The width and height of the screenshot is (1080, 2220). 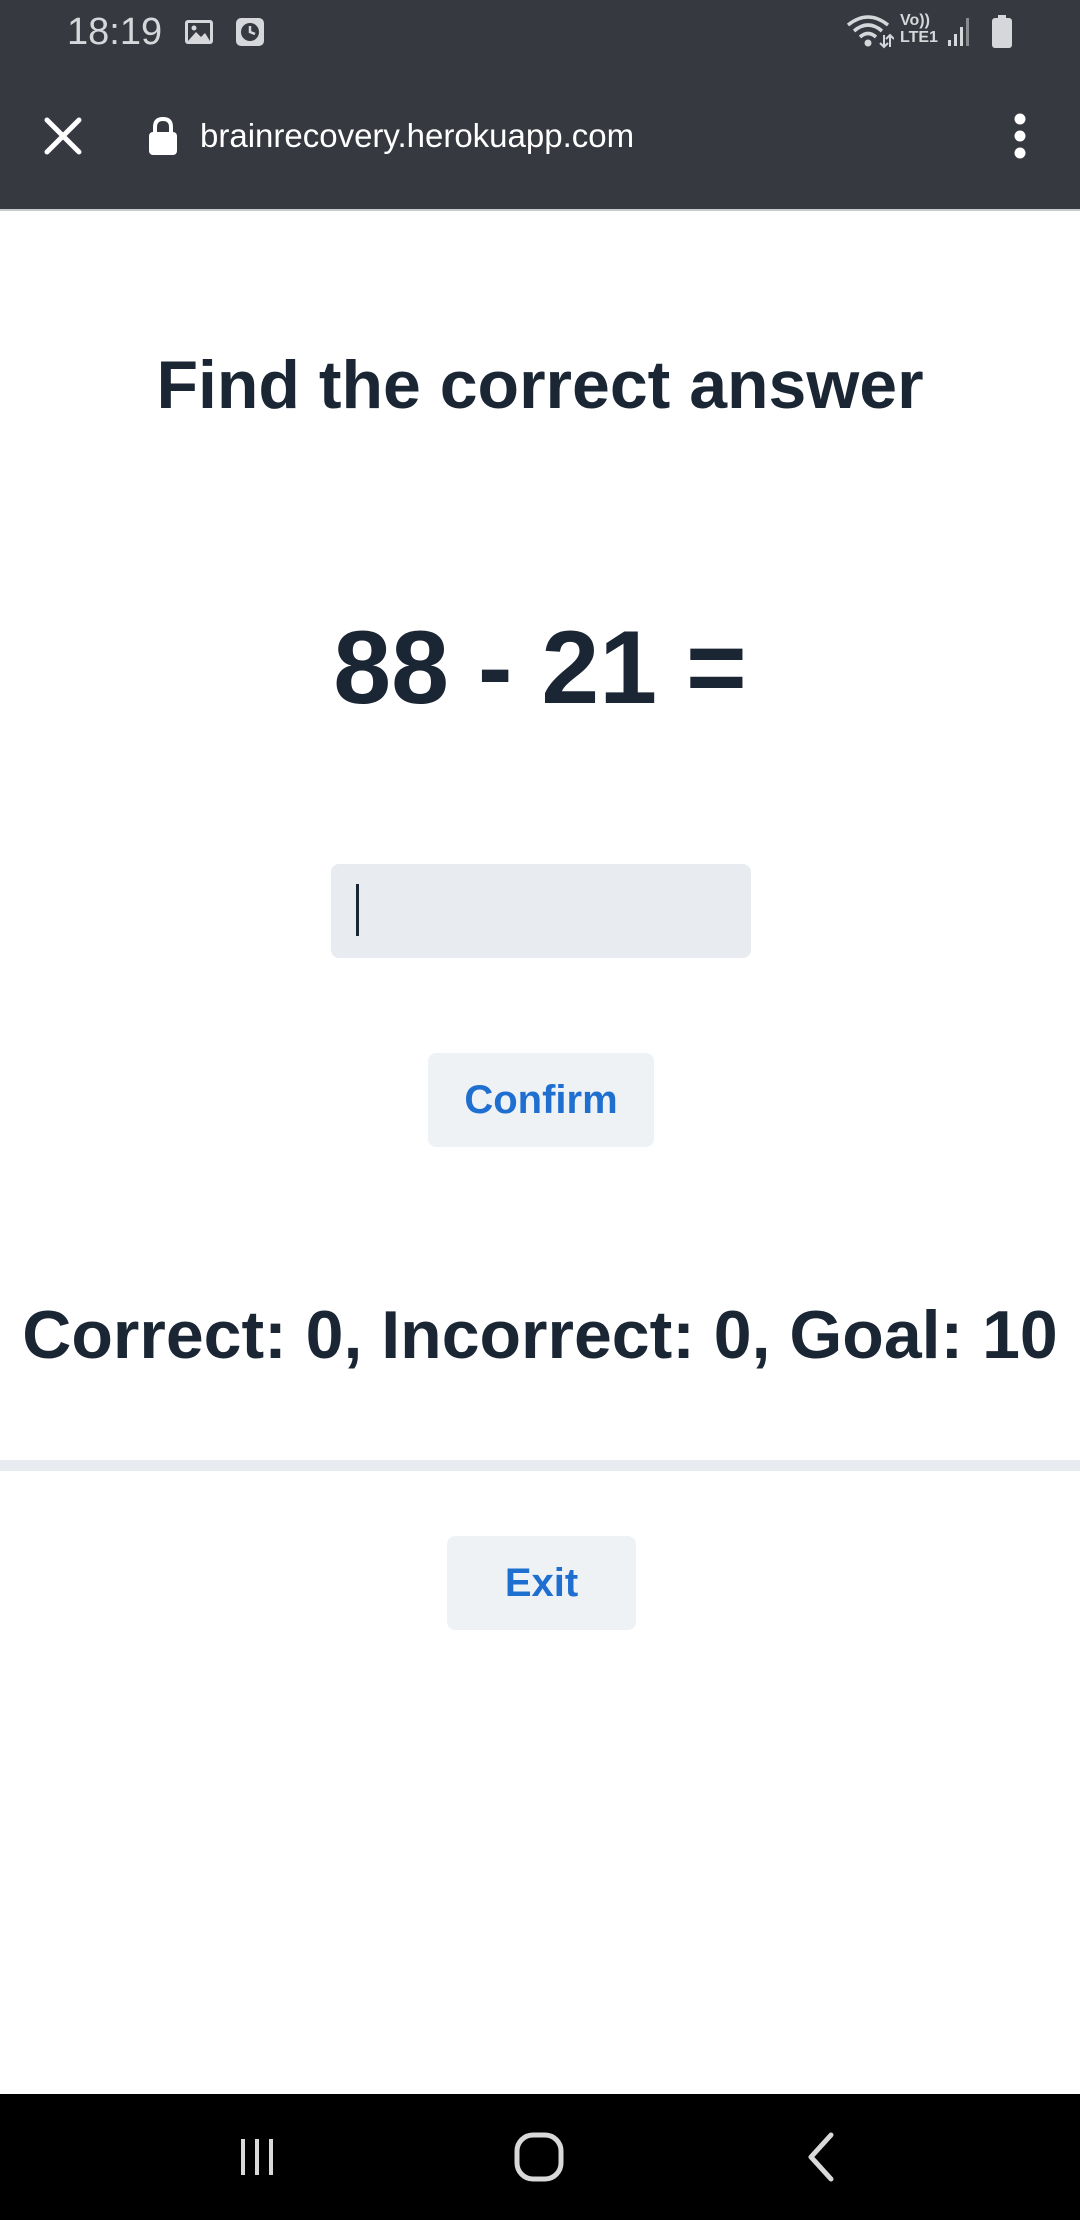 What do you see at coordinates (417, 136) in the screenshot?
I see `url-text: brainrecovery.herokuapp.com` at bounding box center [417, 136].